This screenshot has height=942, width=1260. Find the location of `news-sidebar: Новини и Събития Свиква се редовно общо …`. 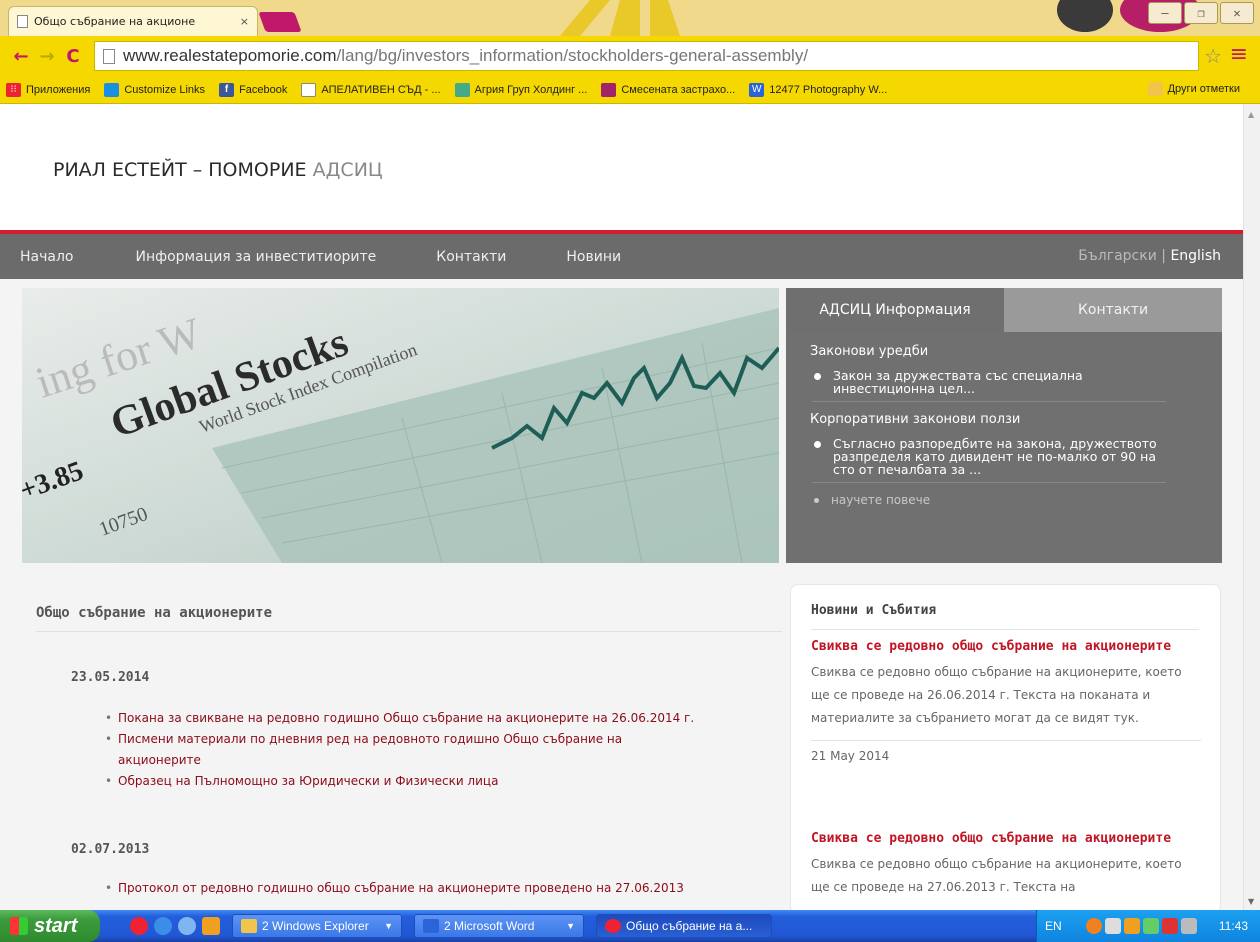

news-sidebar: Новини и Събития Свиква се редовно общо … is located at coordinates (1005, 747).